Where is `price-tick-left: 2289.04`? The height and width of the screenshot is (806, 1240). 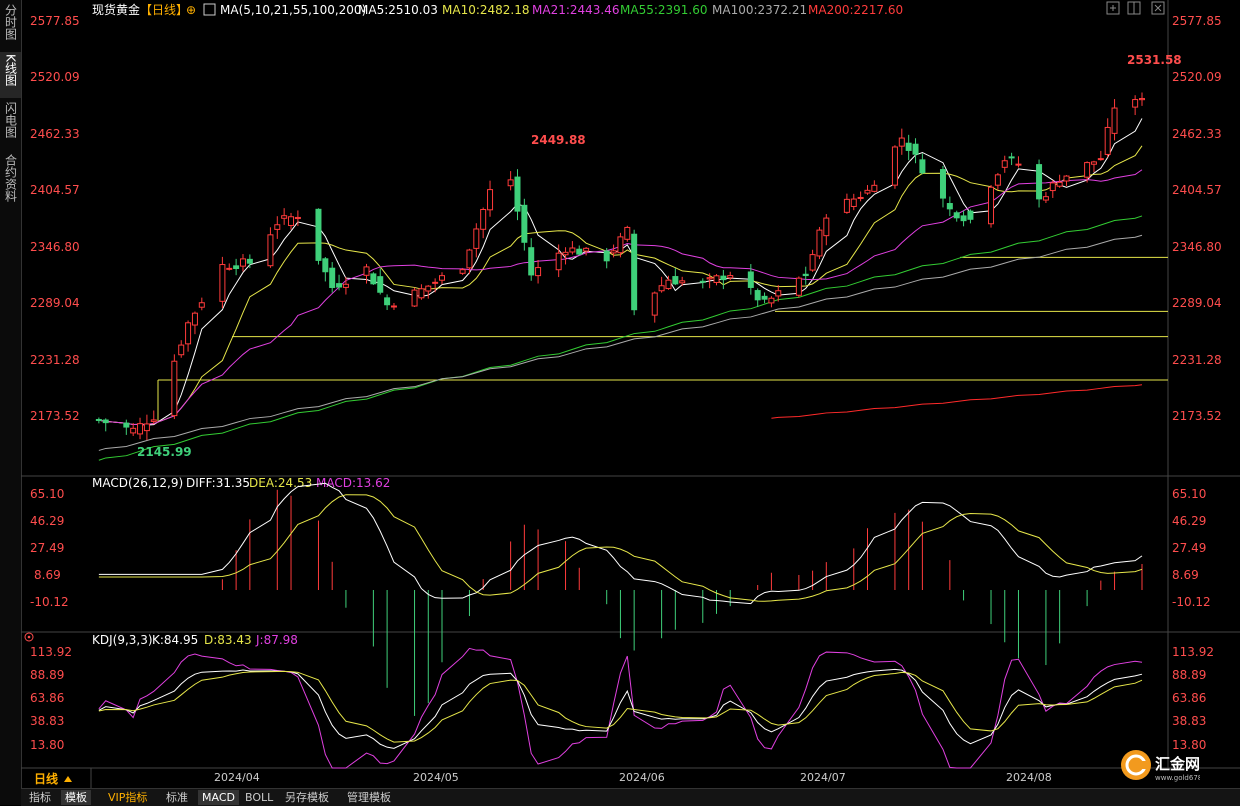
price-tick-left: 2289.04 is located at coordinates (55, 303).